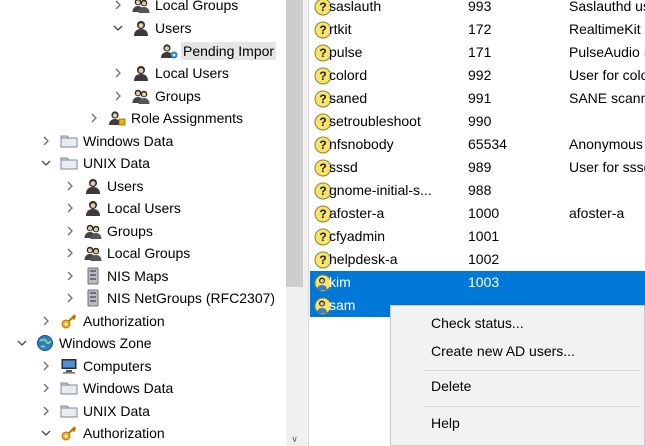 The width and height of the screenshot is (645, 446). What do you see at coordinates (487, 144) in the screenshot?
I see `uid-cell: 65534` at bounding box center [487, 144].